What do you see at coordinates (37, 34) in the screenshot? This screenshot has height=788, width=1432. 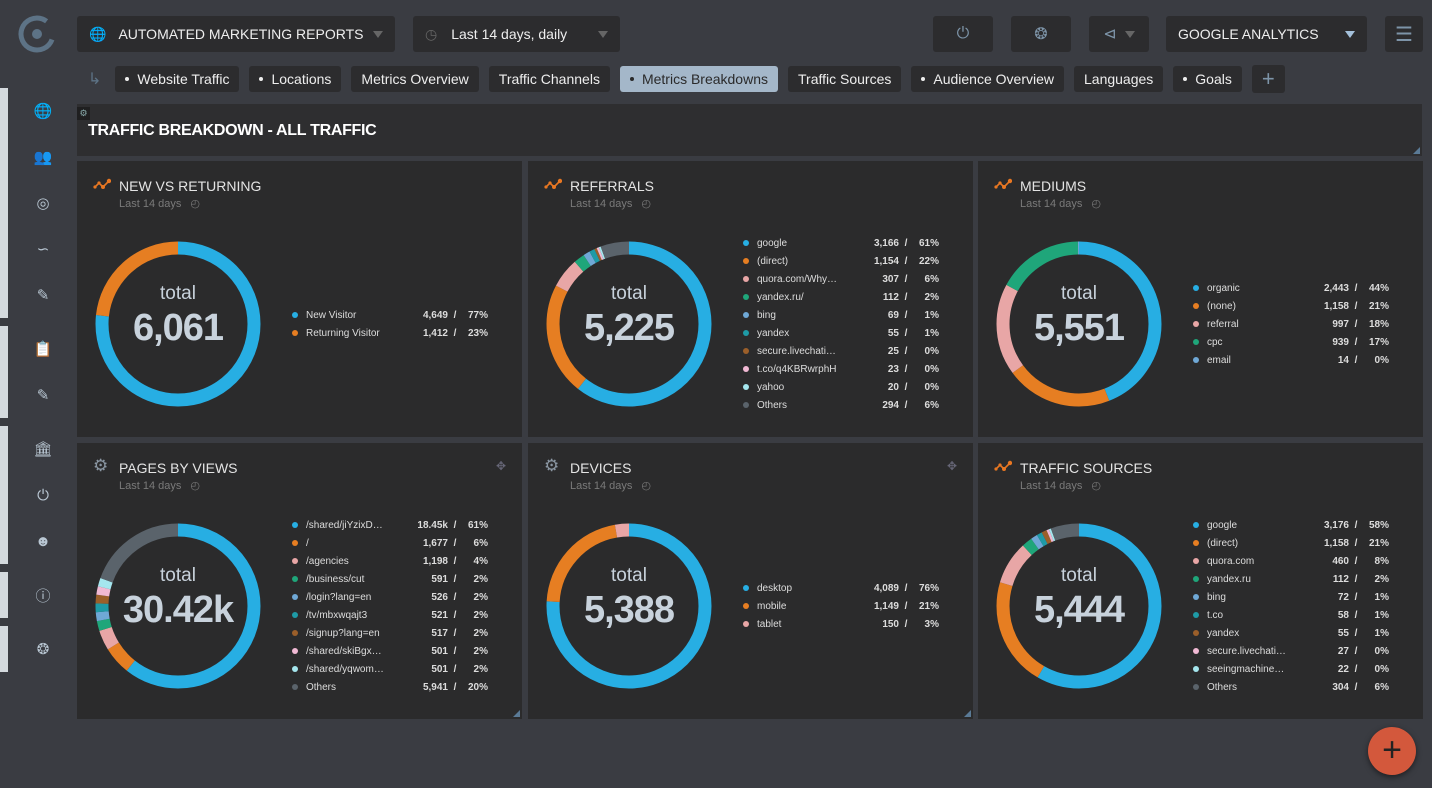 I see `app-logo` at bounding box center [37, 34].